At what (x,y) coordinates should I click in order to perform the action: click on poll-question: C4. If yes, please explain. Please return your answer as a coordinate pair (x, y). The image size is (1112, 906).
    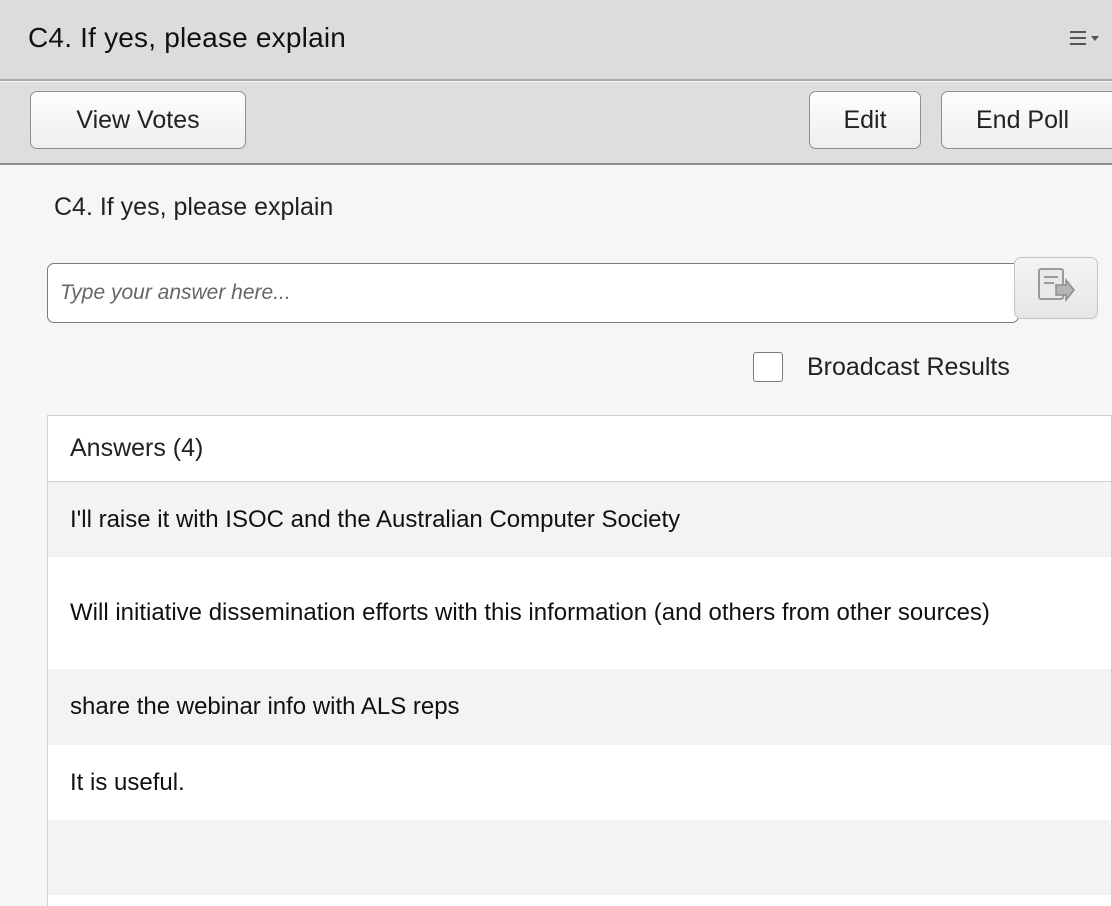
    Looking at the image, I should click on (194, 207).